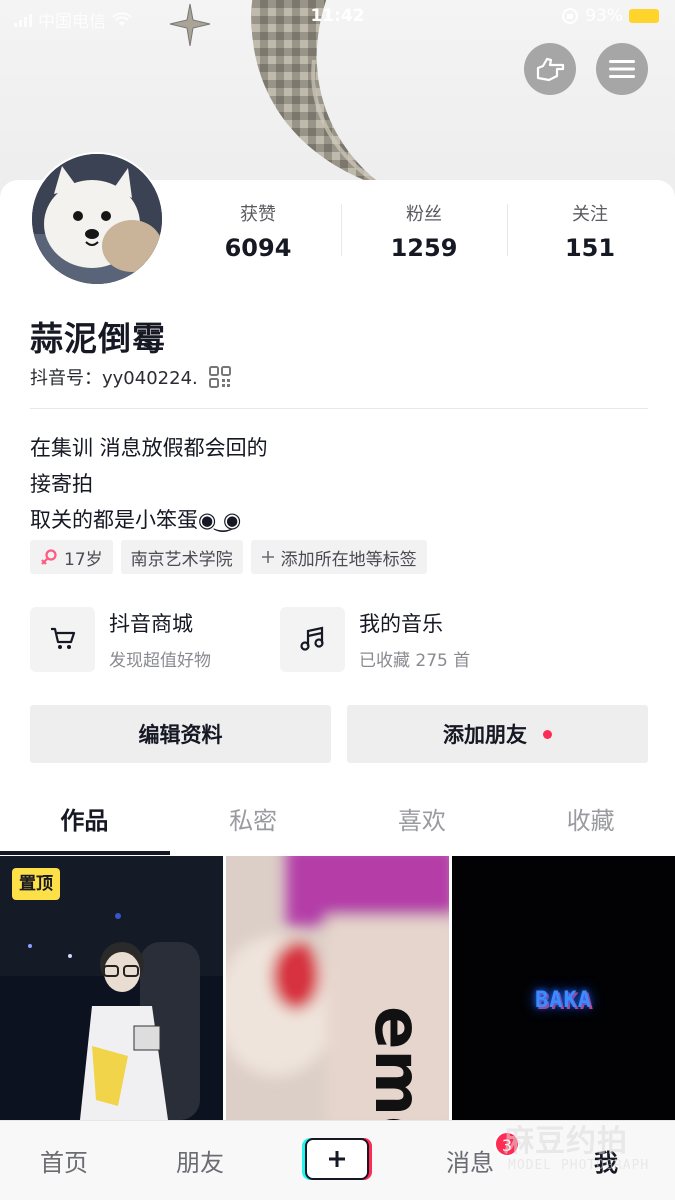 The image size is (675, 1200). Describe the element at coordinates (200, 1160) in the screenshot. I see `nav-friends: 朋友` at that location.